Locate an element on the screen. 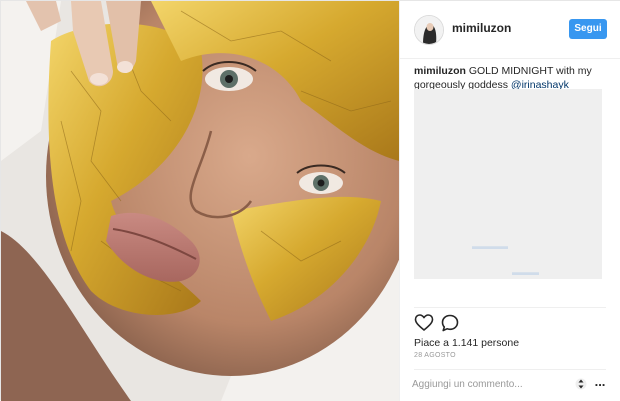 The width and height of the screenshot is (620, 401). likes-count: Piace a 1.141 persone is located at coordinates (466, 343).